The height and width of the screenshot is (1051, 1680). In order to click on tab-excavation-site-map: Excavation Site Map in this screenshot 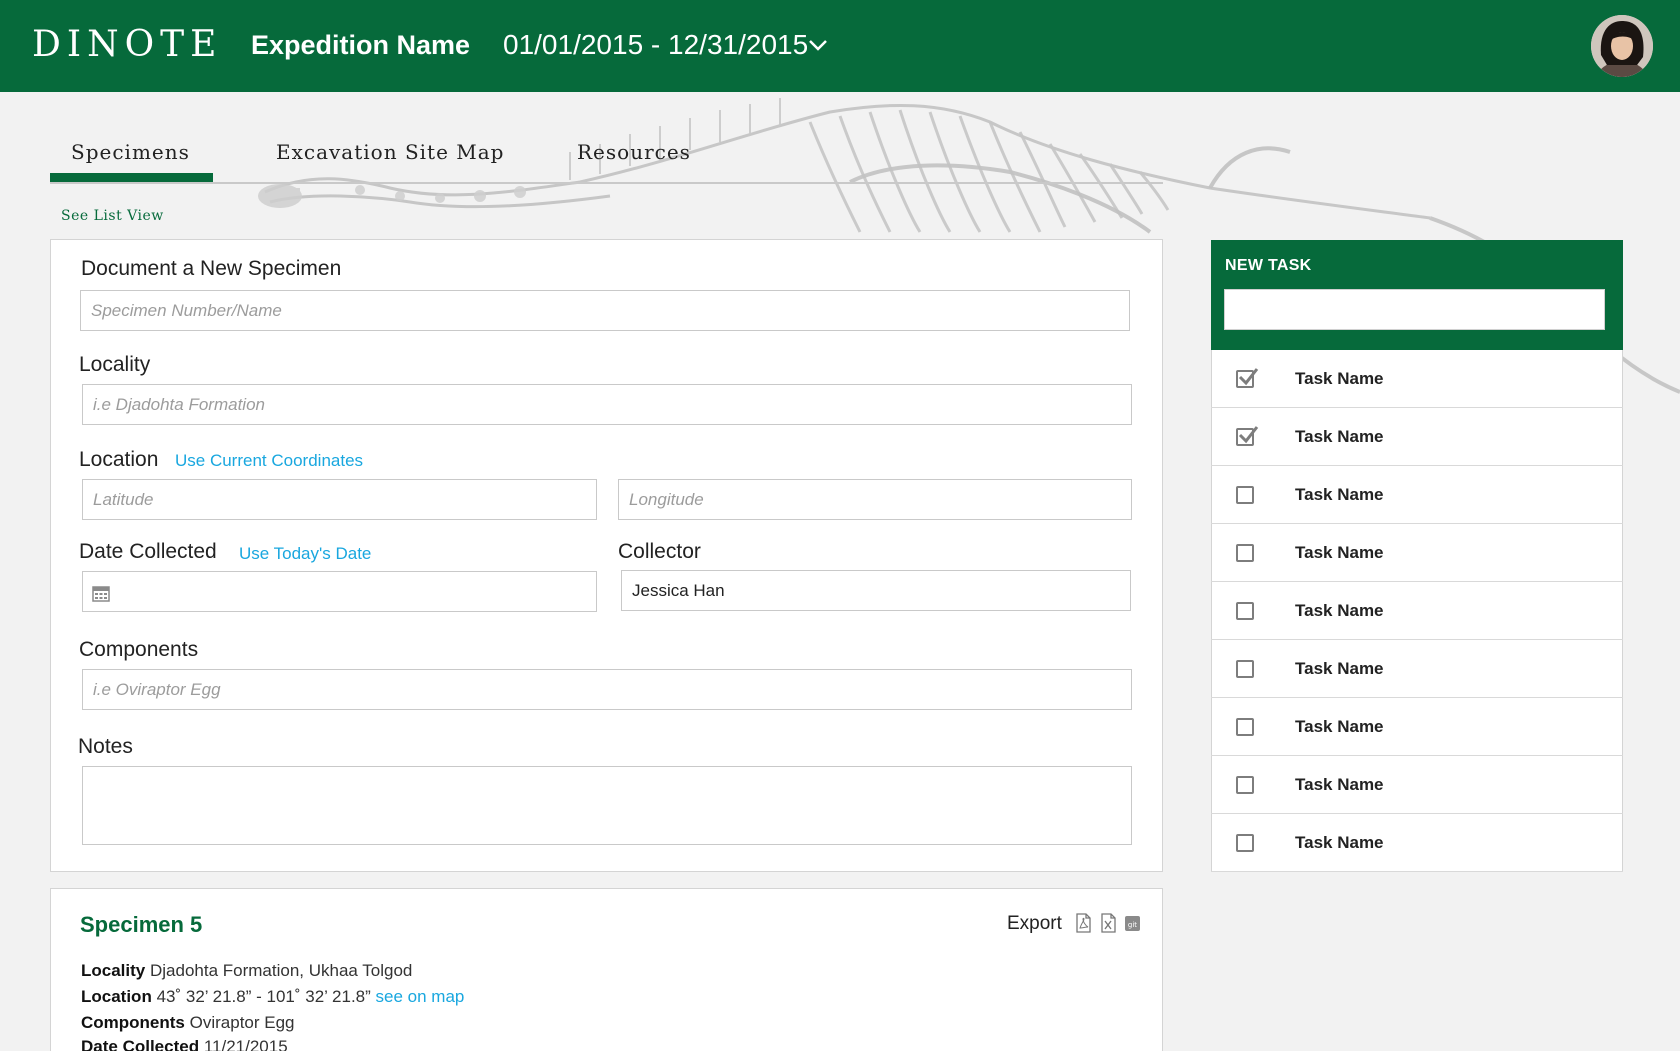, I will do `click(390, 152)`.